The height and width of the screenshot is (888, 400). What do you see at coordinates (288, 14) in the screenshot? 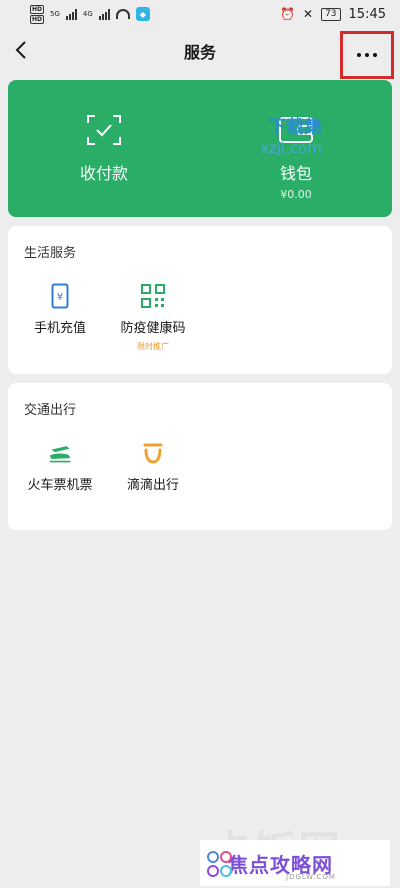
I see `alarm-icon: ⏰` at bounding box center [288, 14].